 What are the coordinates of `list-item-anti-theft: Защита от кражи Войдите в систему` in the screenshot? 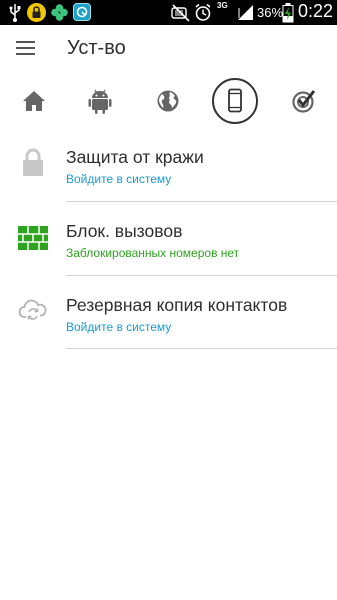 It's located at (168, 168).